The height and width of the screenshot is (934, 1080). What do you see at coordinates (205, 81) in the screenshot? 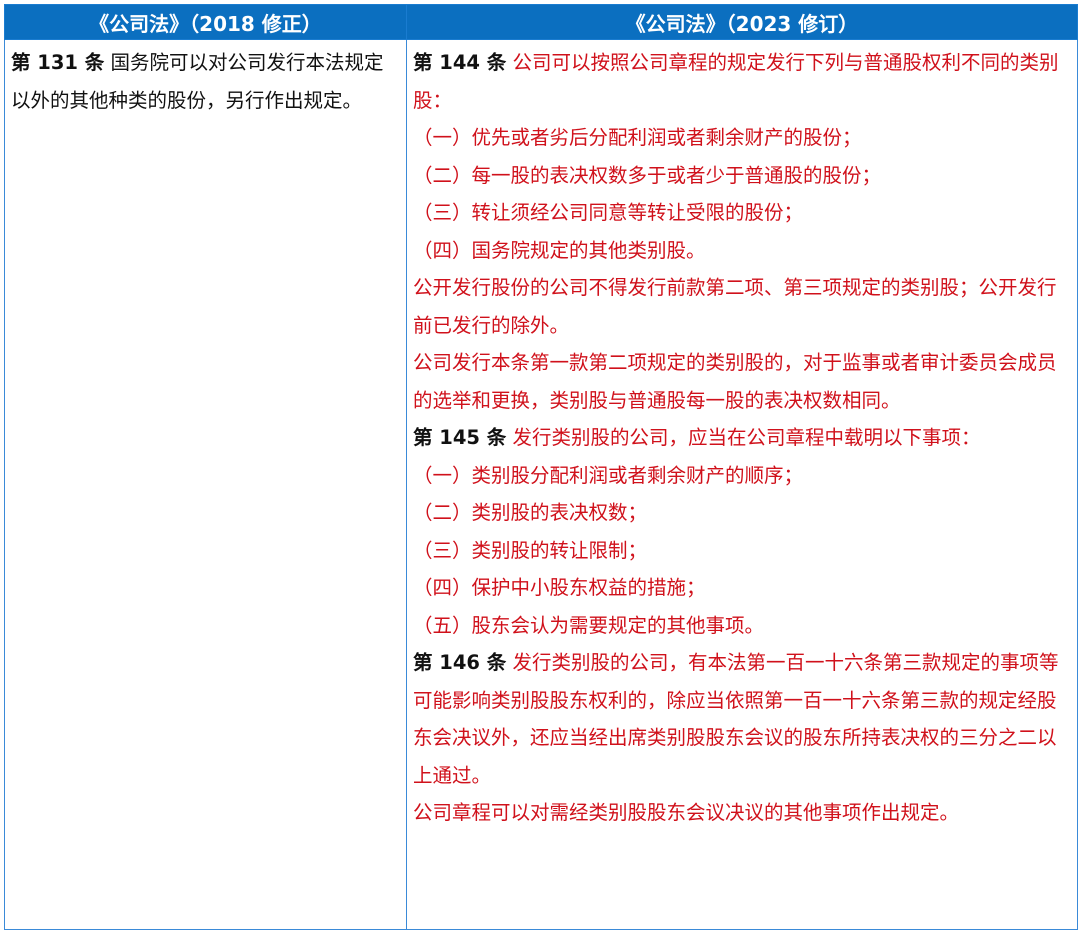
I see `article-131: 第 131 条 国务院可以对公司发行本法规定以外的其他种类的股份，另行作出规定。` at bounding box center [205, 81].